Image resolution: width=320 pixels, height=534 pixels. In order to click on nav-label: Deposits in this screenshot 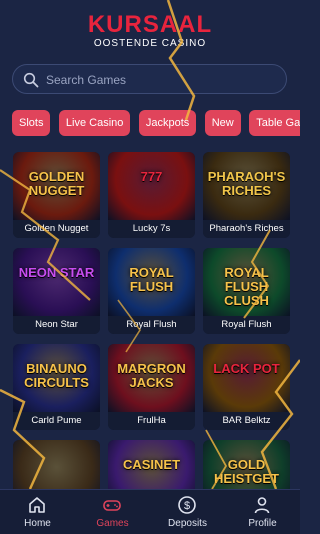, I will do `click(187, 523)`.